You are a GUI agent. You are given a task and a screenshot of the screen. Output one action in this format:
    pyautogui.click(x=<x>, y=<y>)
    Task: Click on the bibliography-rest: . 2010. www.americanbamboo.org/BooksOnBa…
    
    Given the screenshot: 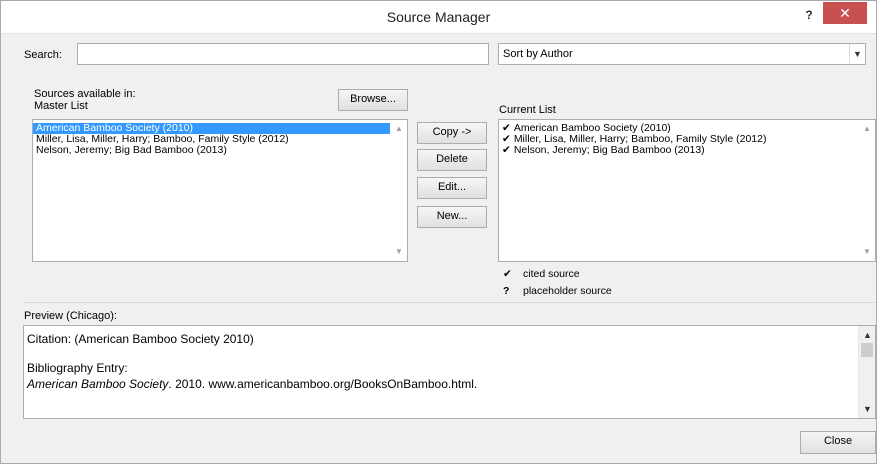 What is the action you would take?
    pyautogui.click(x=323, y=384)
    